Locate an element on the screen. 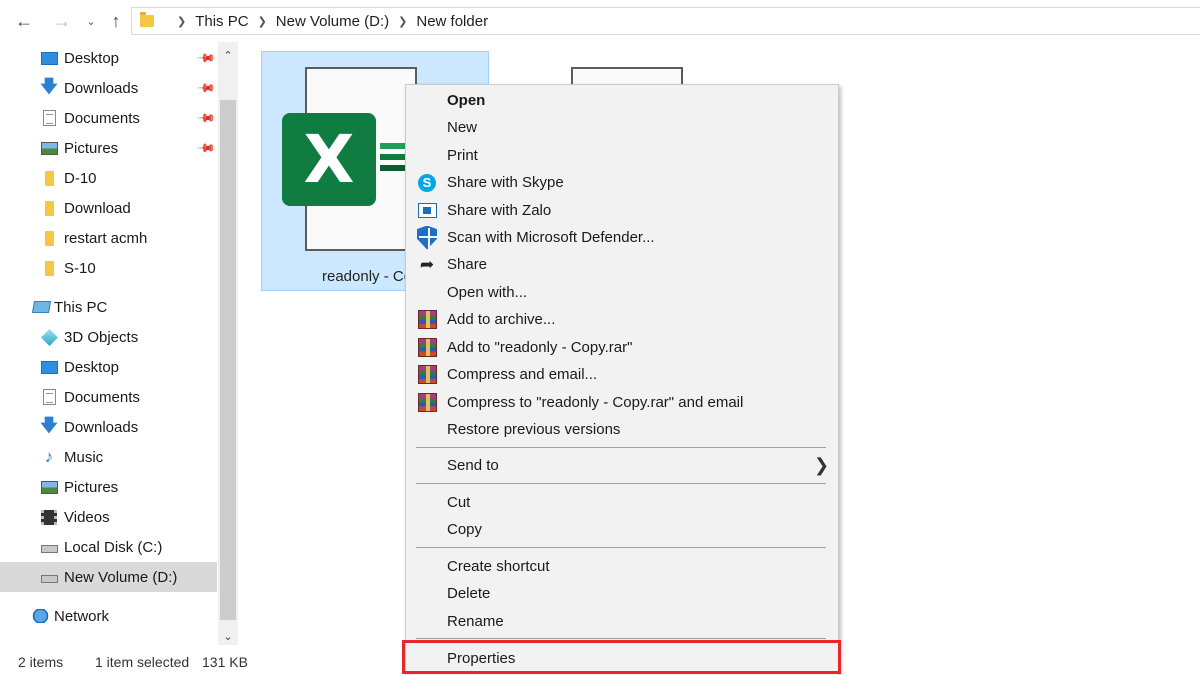 The height and width of the screenshot is (675, 1200). excel-file-icon: X is located at coordinates (329, 159).